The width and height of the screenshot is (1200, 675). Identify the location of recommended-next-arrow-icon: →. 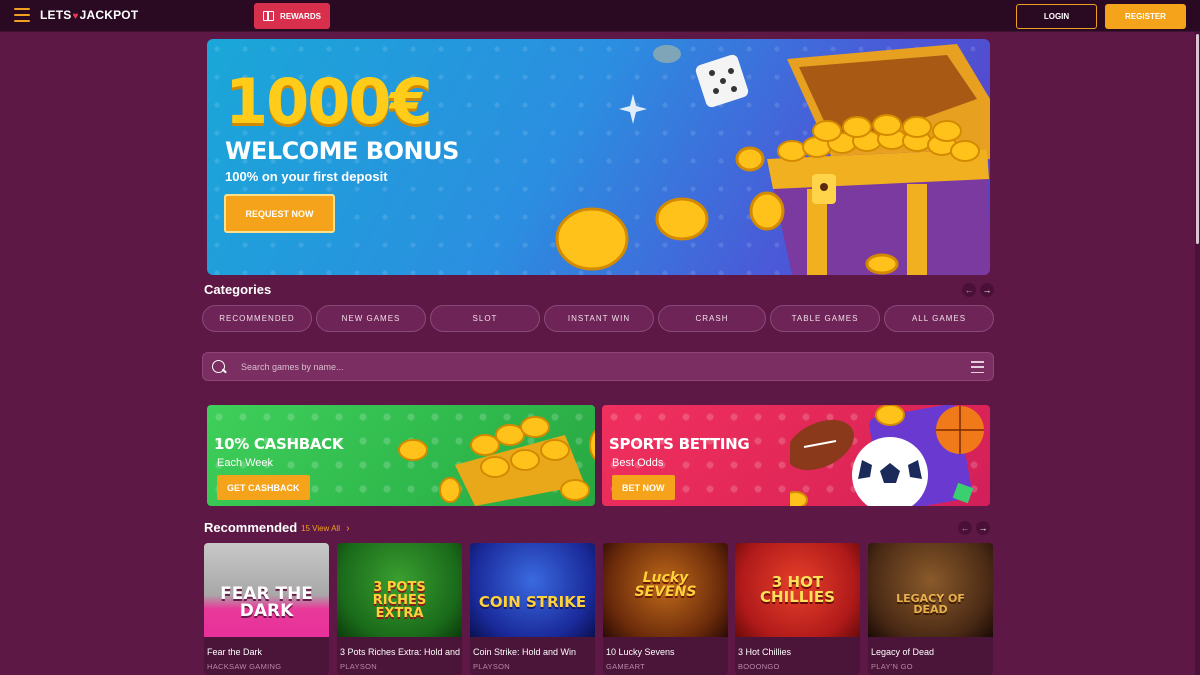
(983, 528).